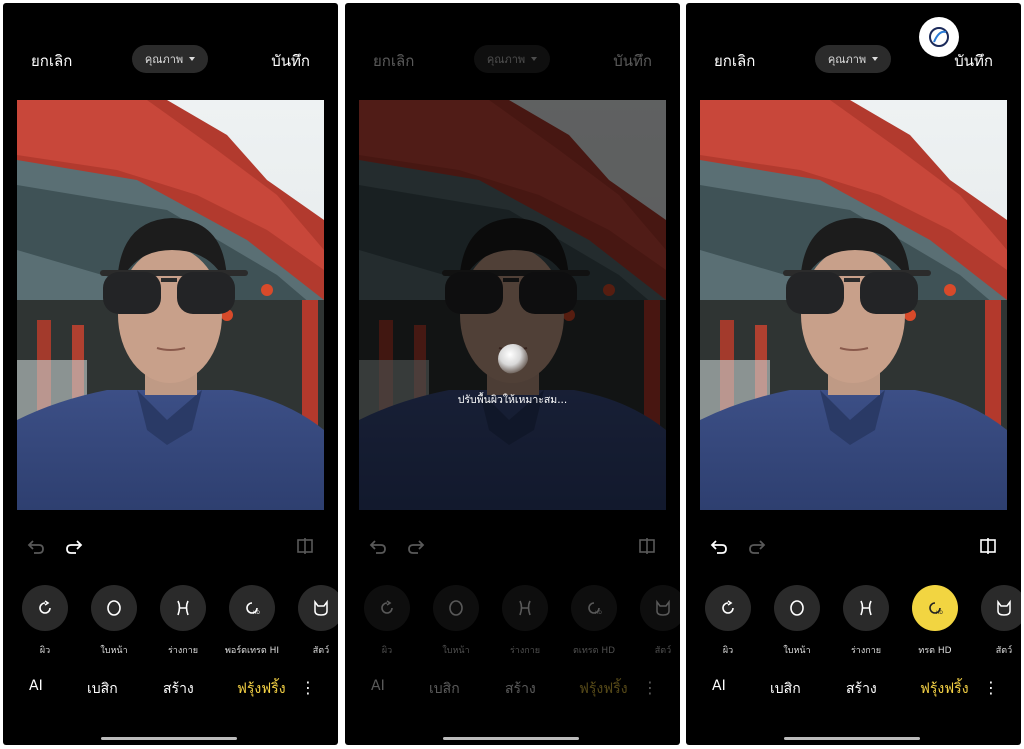  I want to click on tool-strip: ผิว ใบหน้า ร่างกาย HD ทรต HD สัตว์, so click(853, 623).